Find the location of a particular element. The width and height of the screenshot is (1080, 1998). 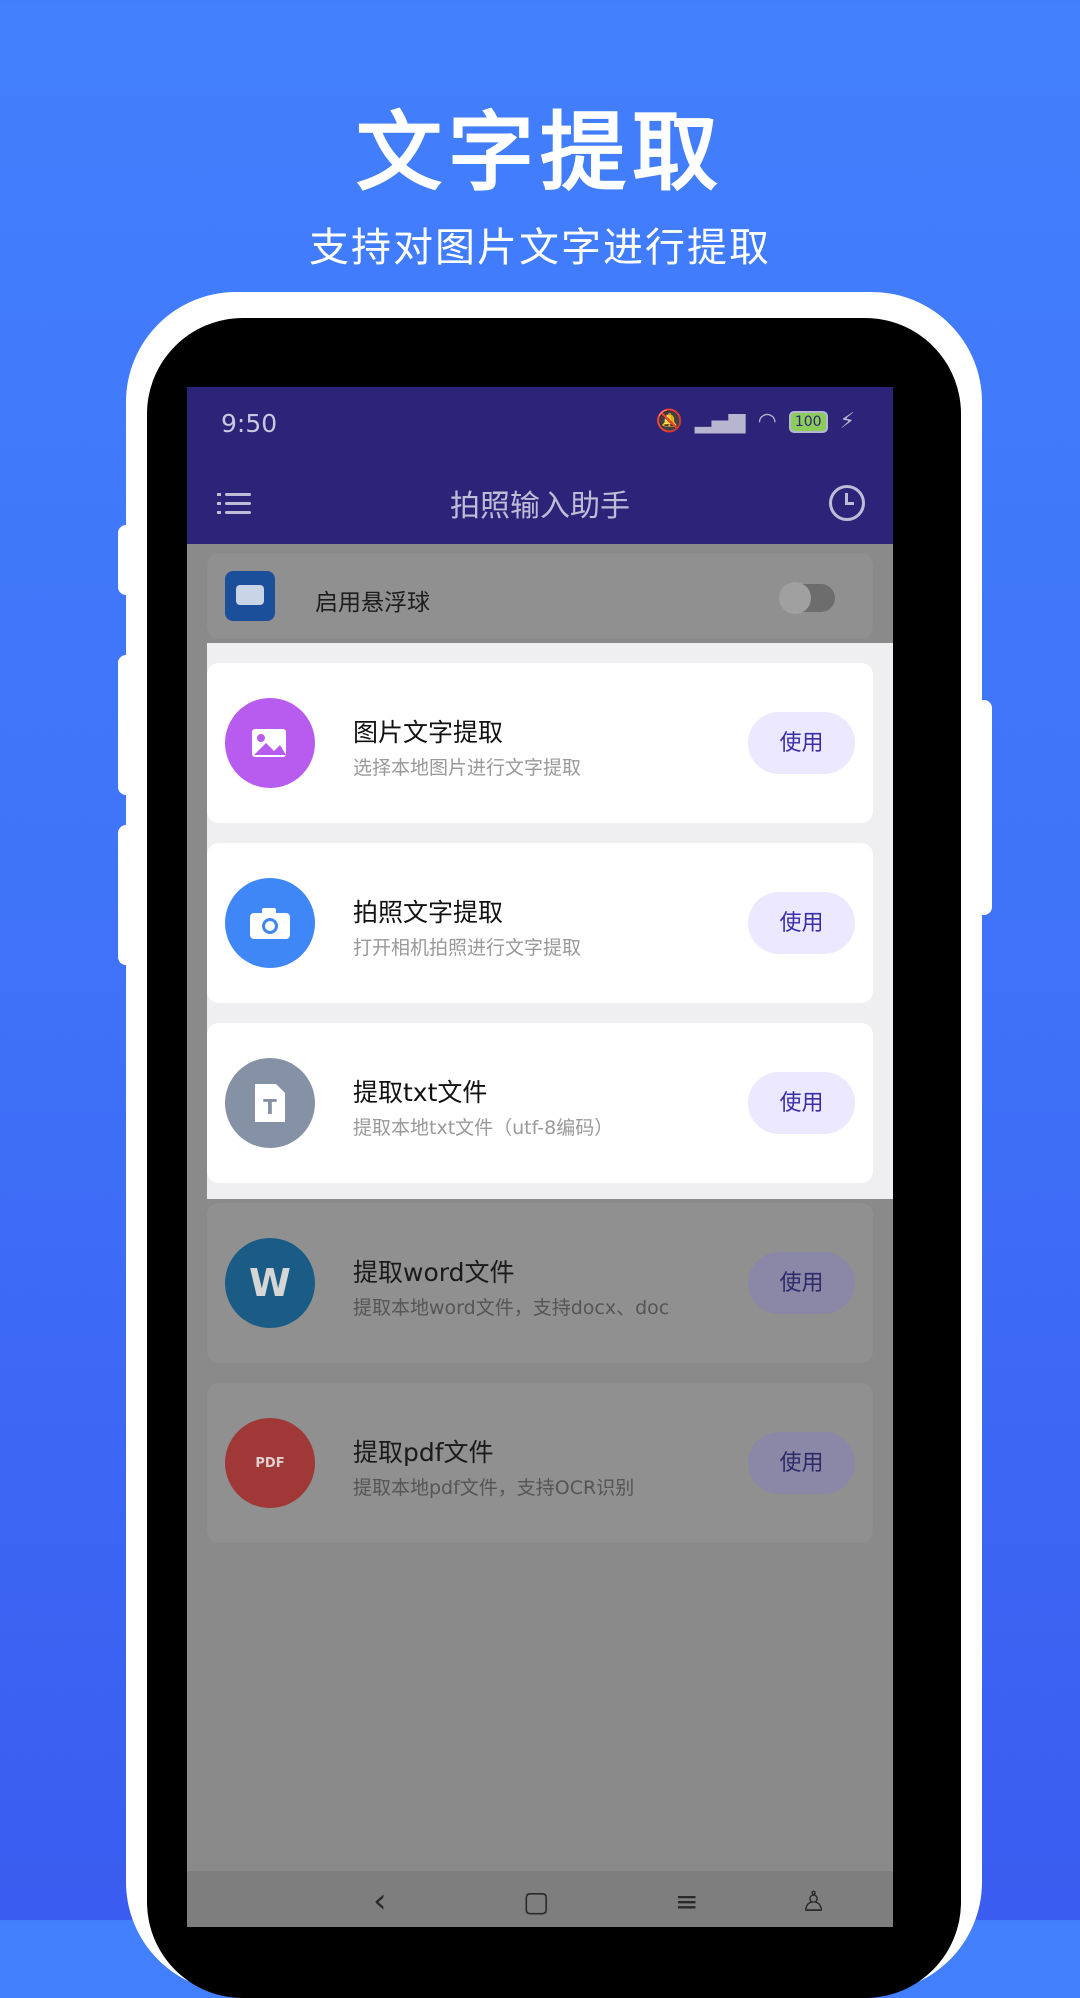

feature-card-pdf: PDF 提取pdf文件 提取本地pdf文件，支持OCR识别 使用 is located at coordinates (540, 1463).